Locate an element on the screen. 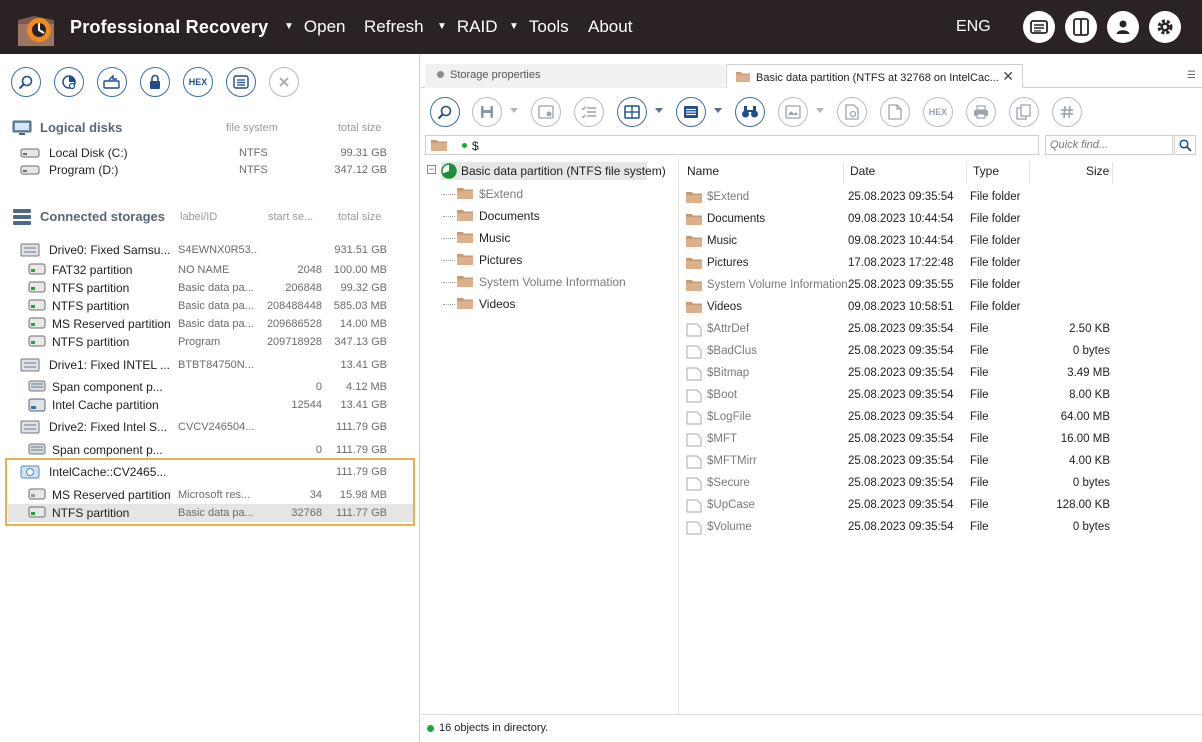 The image size is (1202, 742). file-row: $MFTMirr 25.08.2023 09:35:54 File 4.00 KB is located at coordinates (941, 462).